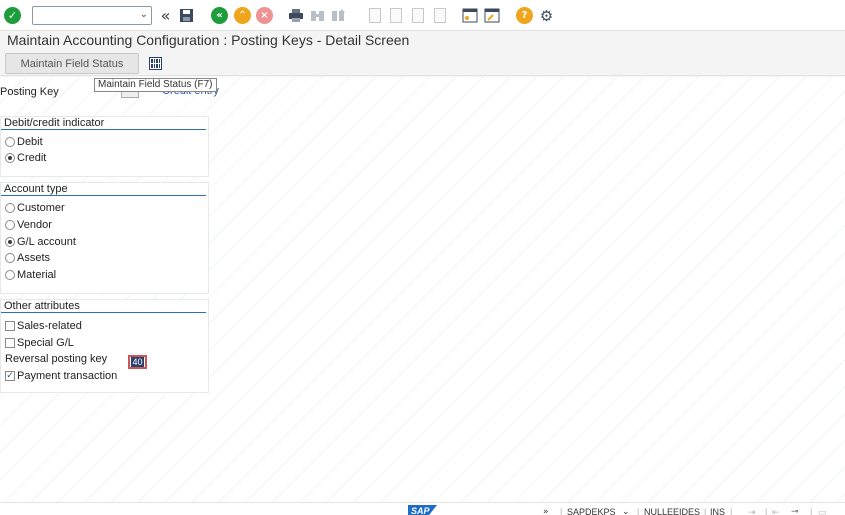 Image resolution: width=845 pixels, height=515 pixels. Describe the element at coordinates (144, 14) in the screenshot. I see `dropdown-arrow-icon: ⌄` at that location.